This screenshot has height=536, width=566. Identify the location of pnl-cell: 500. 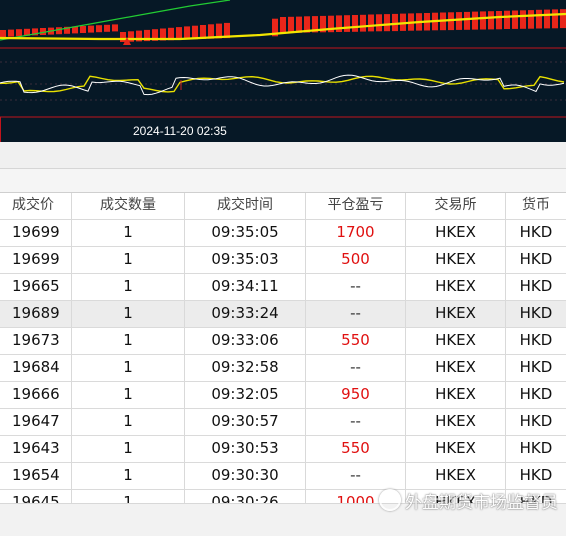
(356, 260).